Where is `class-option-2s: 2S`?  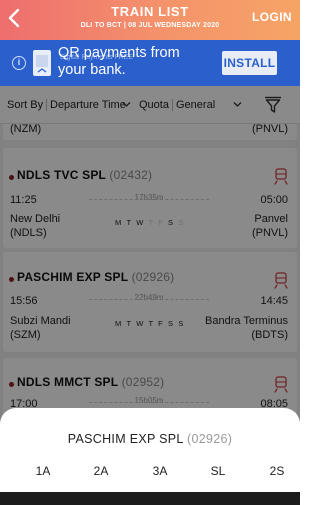 class-option-2s: 2S is located at coordinates (277, 471).